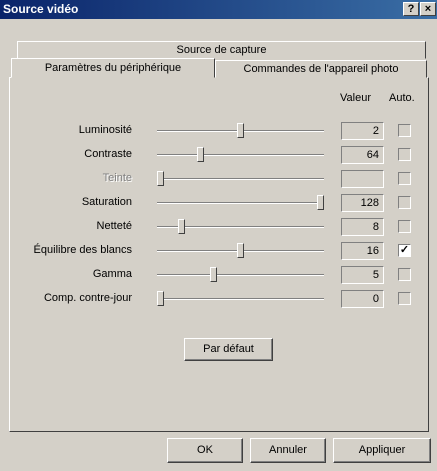 Image resolution: width=437 pixels, height=471 pixels. I want to click on tab-capture-source: Source de capture, so click(221, 50).